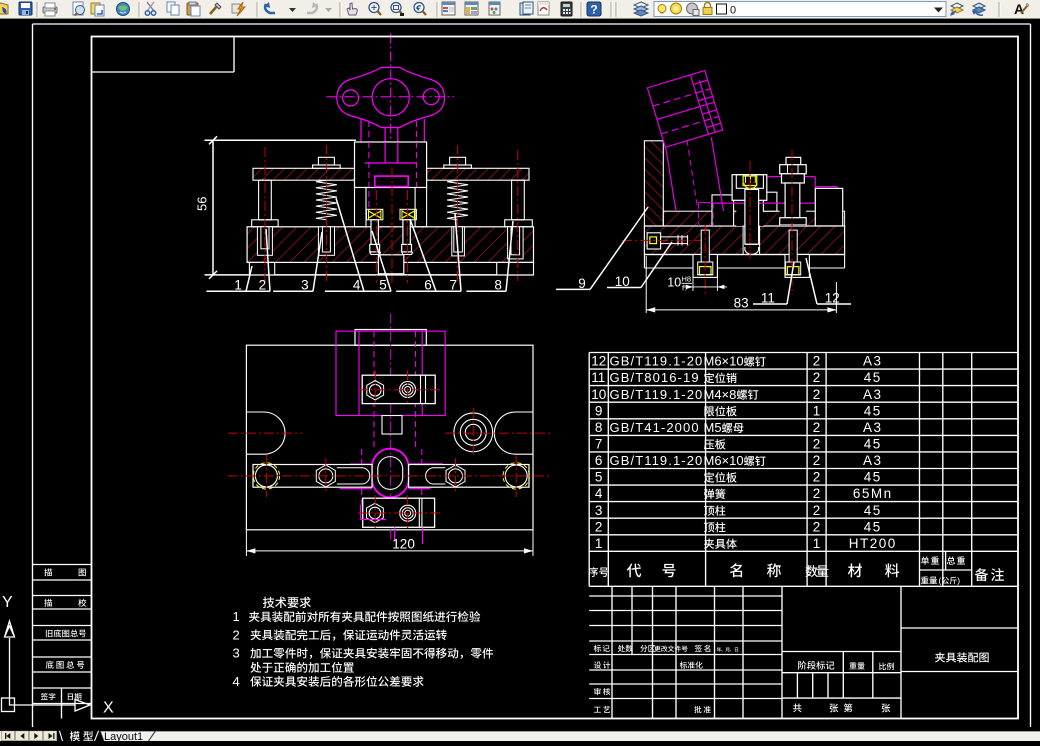 The width and height of the screenshot is (1040, 746). Describe the element at coordinates (599, 410) in the screenshot. I see `svg-text: 9` at that location.